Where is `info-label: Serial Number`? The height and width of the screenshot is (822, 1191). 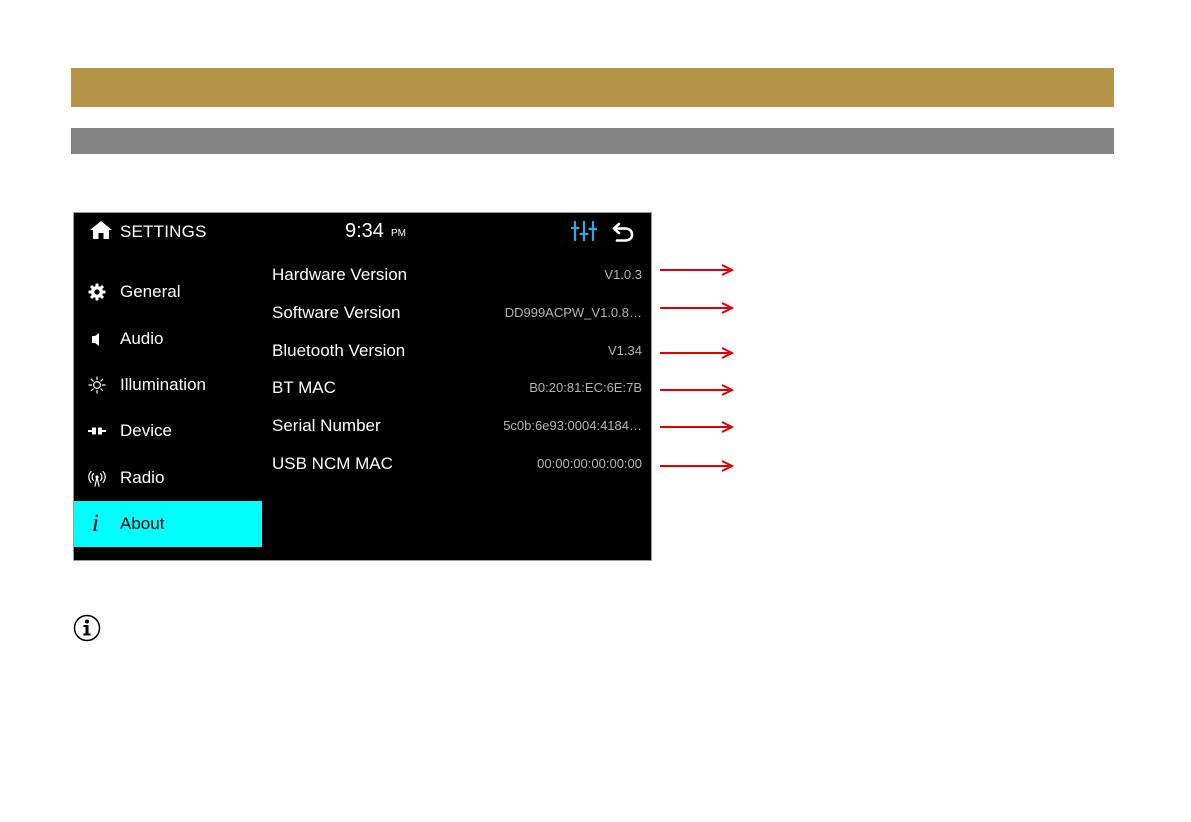 info-label: Serial Number is located at coordinates (326, 426).